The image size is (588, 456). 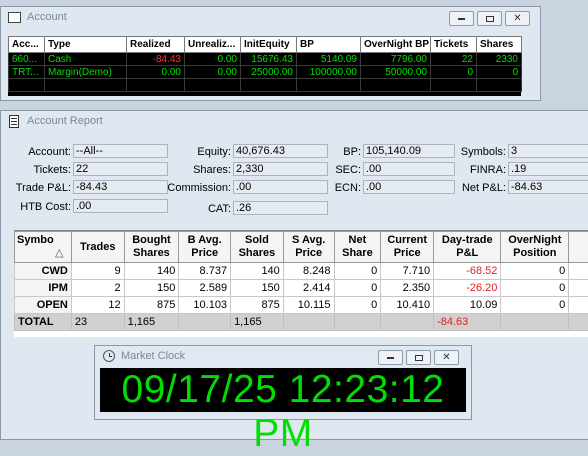 I want to click on report-column-header: Net Share, so click(x=357, y=247).